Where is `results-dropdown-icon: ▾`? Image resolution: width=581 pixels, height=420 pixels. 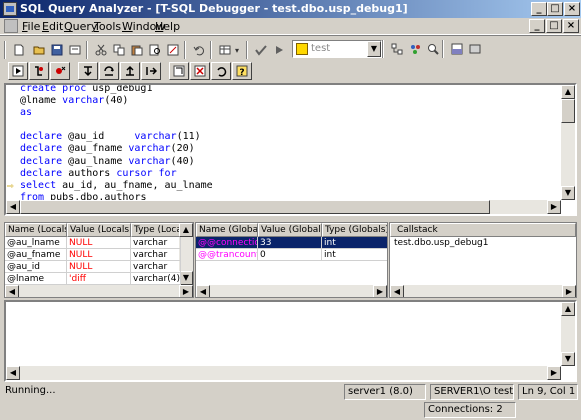
results-dropdown-icon: ▾ is located at coordinates (237, 50).